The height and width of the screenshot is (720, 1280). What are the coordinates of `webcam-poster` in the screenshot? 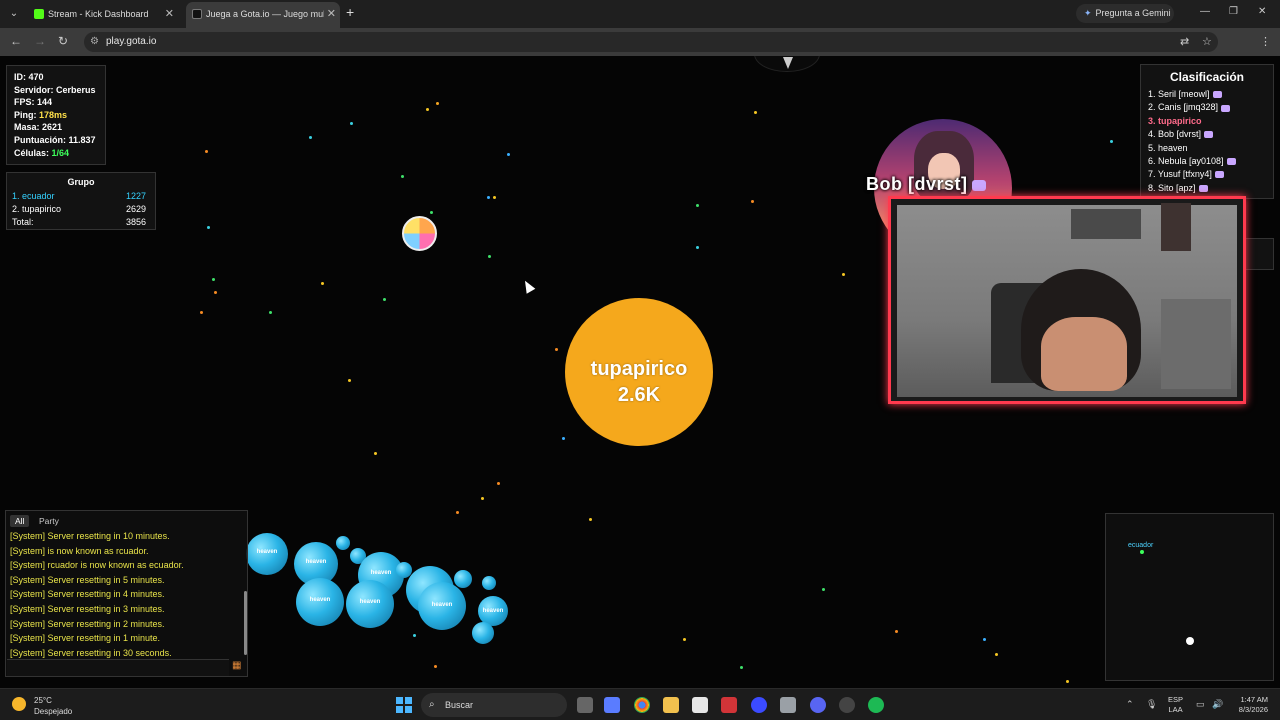 It's located at (1176, 227).